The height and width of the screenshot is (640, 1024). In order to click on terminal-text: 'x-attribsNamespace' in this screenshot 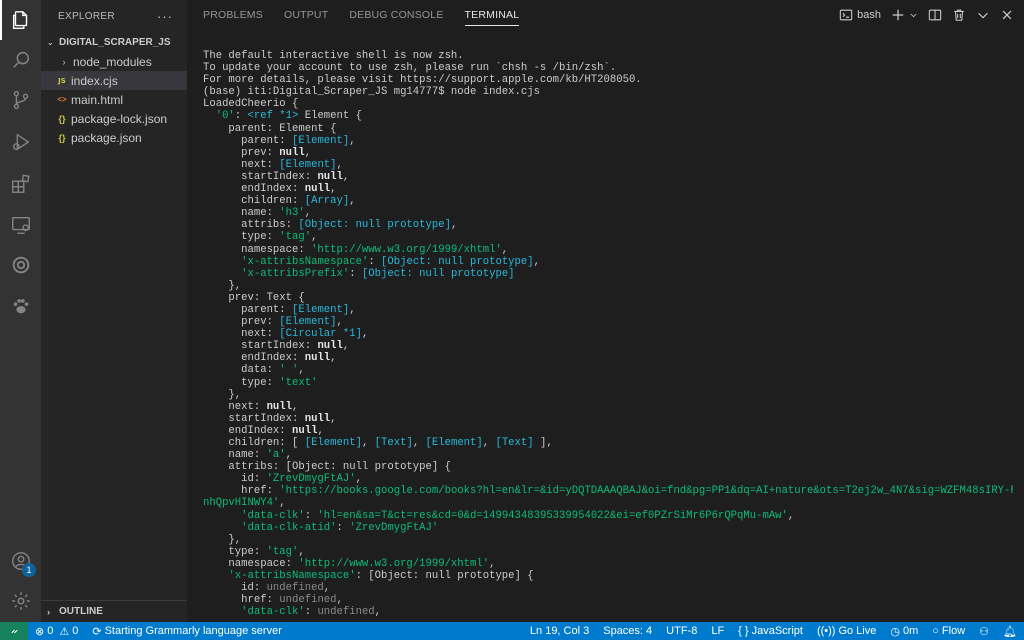, I will do `click(292, 576)`.